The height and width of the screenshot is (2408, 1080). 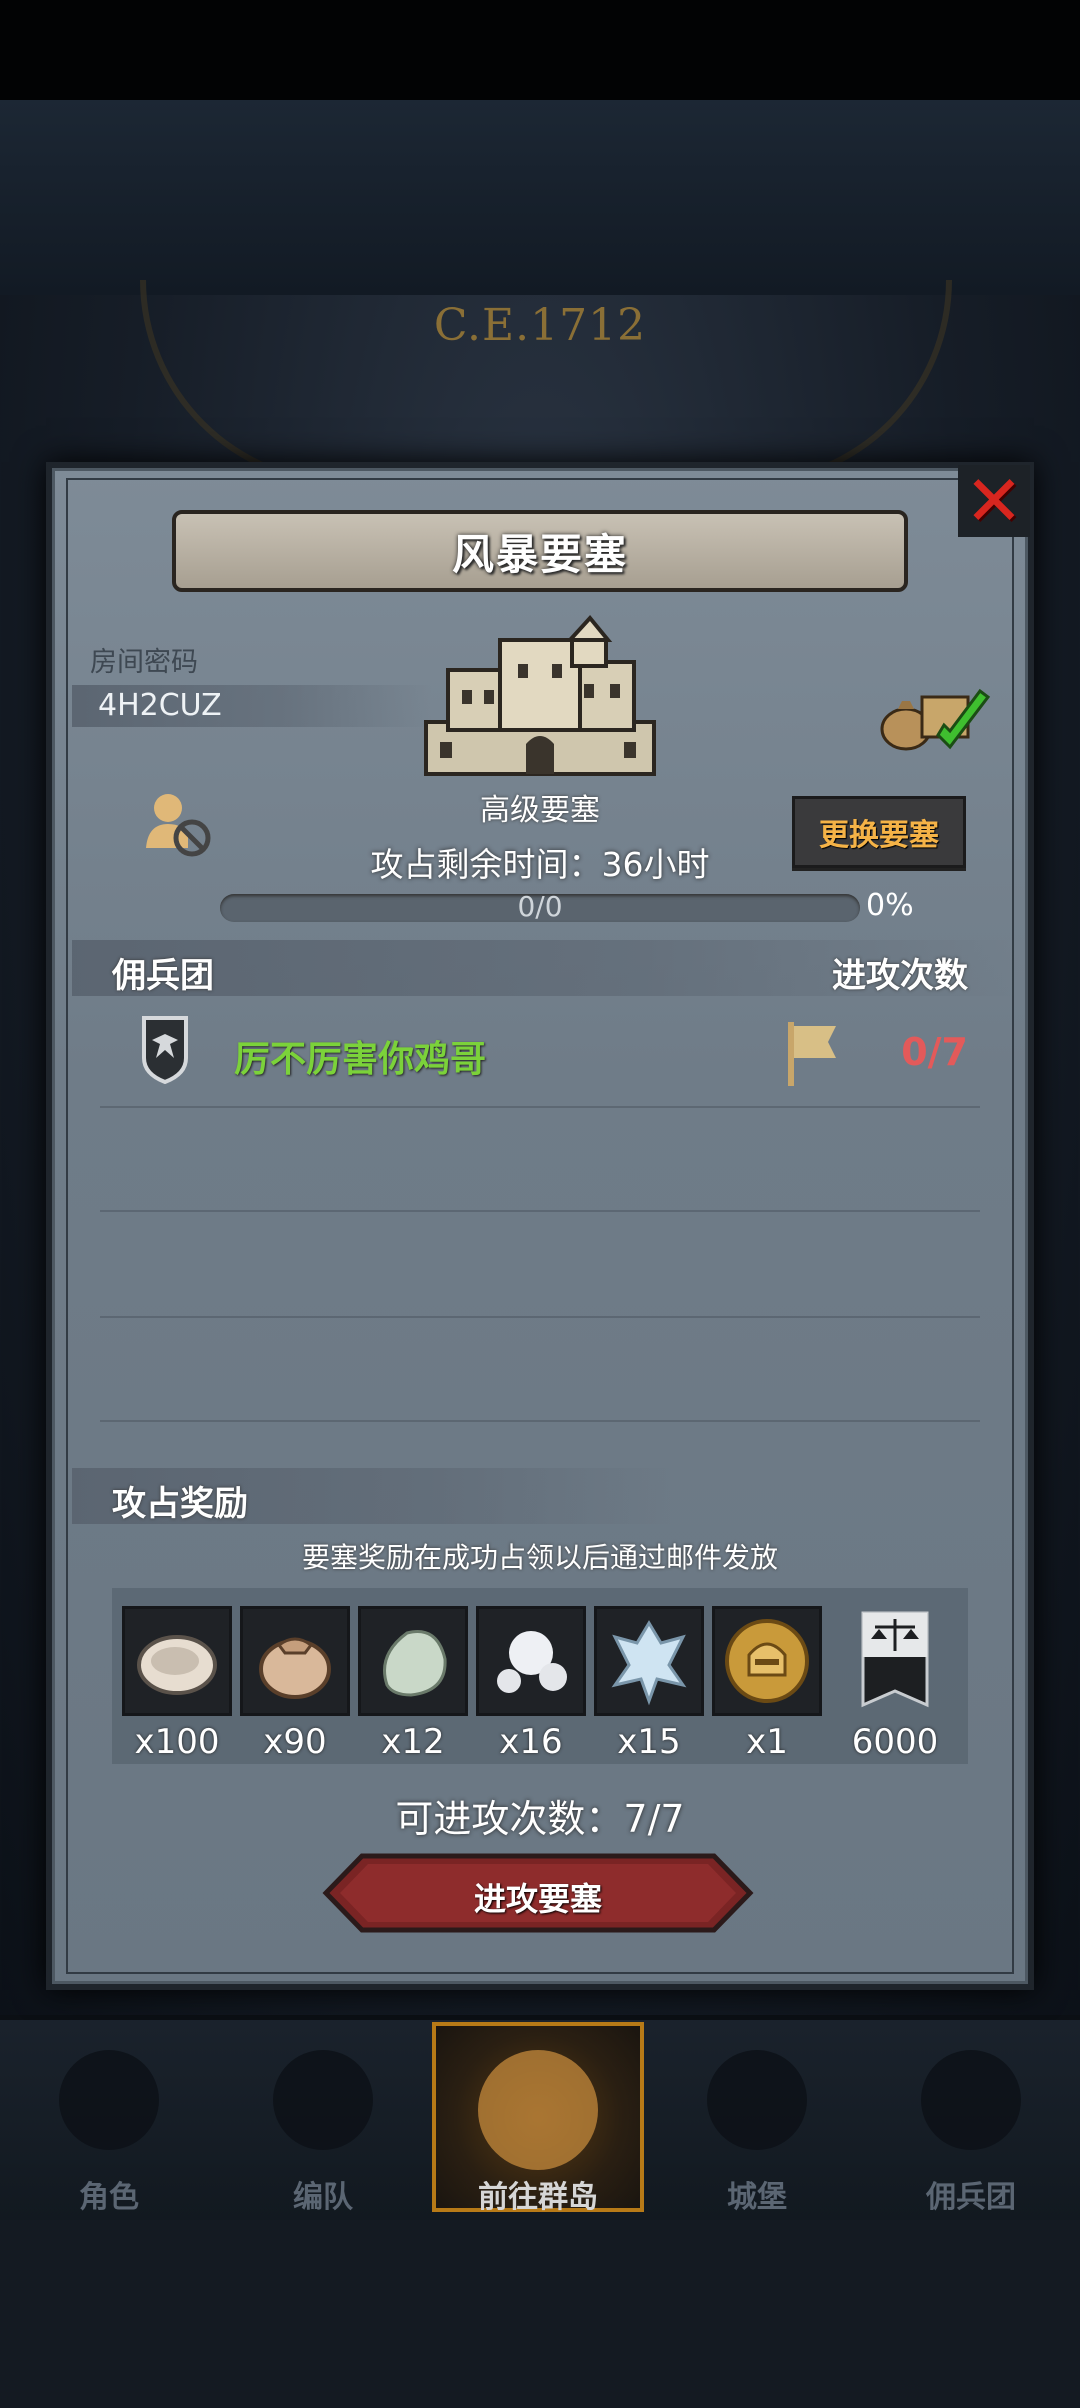 I want to click on nav-item-formation: 编队, so click(x=323, y=2127).